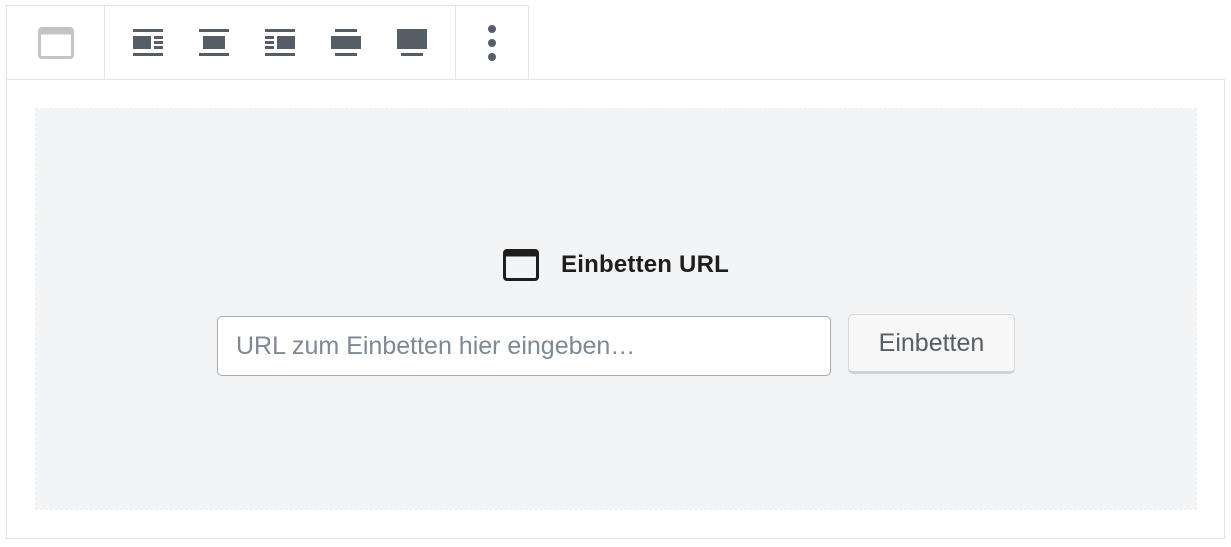  I want to click on more-vertical-icon, so click(492, 42).